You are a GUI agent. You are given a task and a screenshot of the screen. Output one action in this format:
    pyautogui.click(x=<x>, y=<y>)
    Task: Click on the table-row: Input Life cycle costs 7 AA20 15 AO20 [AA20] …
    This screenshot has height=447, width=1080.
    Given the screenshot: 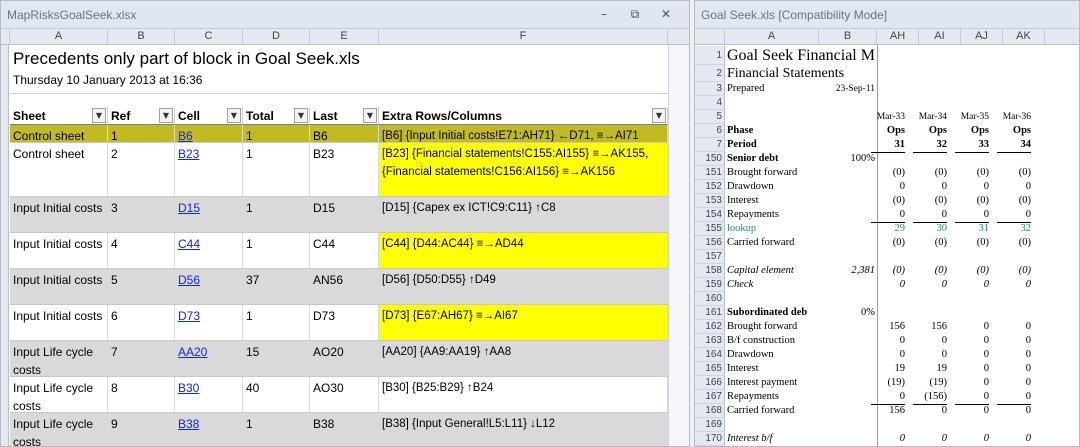 What is the action you would take?
    pyautogui.click(x=339, y=359)
    